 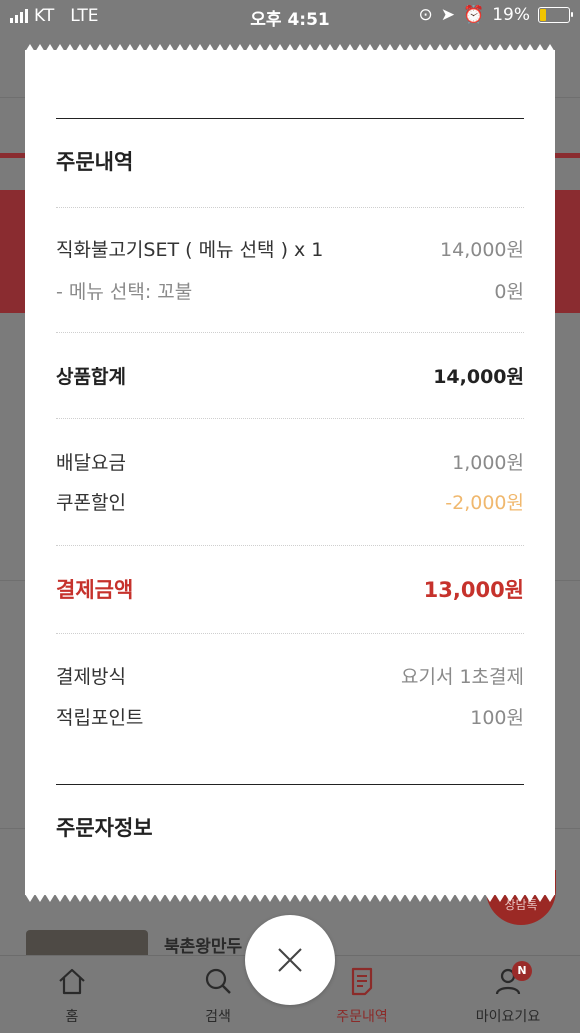 What do you see at coordinates (290, 161) in the screenshot?
I see `order-section-header: 주문내역` at bounding box center [290, 161].